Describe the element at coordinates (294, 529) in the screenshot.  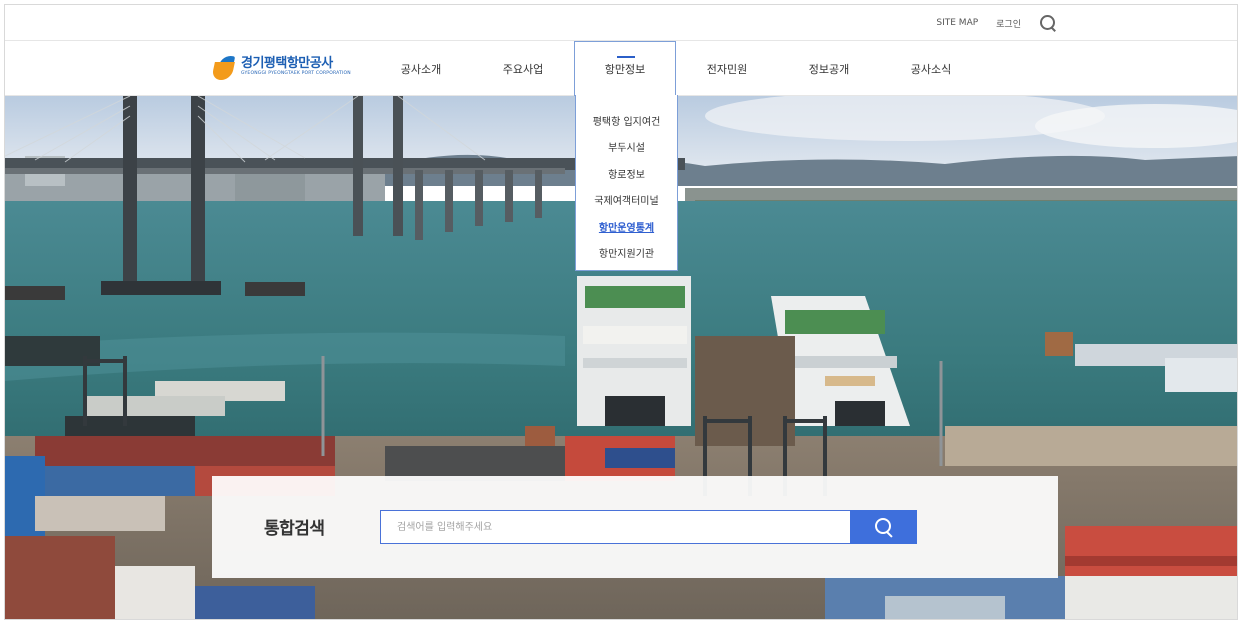
I see `search-label: 통합검색` at that location.